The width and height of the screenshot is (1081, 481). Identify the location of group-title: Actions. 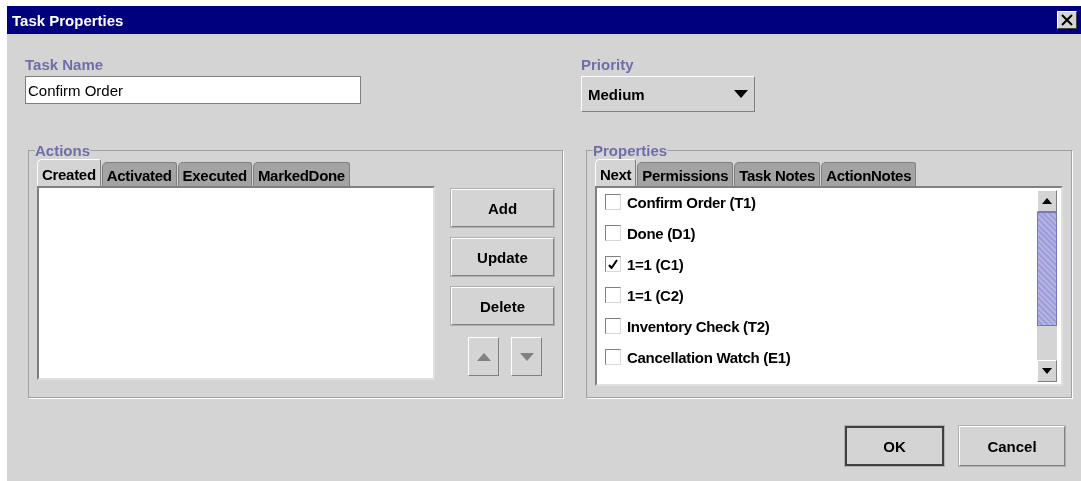
(62, 150).